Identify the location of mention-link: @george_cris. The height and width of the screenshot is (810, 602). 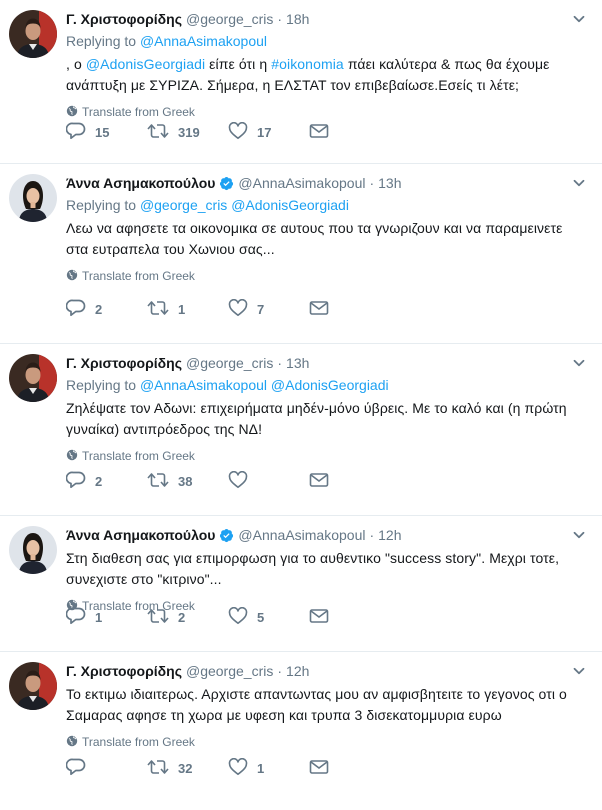
(183, 205).